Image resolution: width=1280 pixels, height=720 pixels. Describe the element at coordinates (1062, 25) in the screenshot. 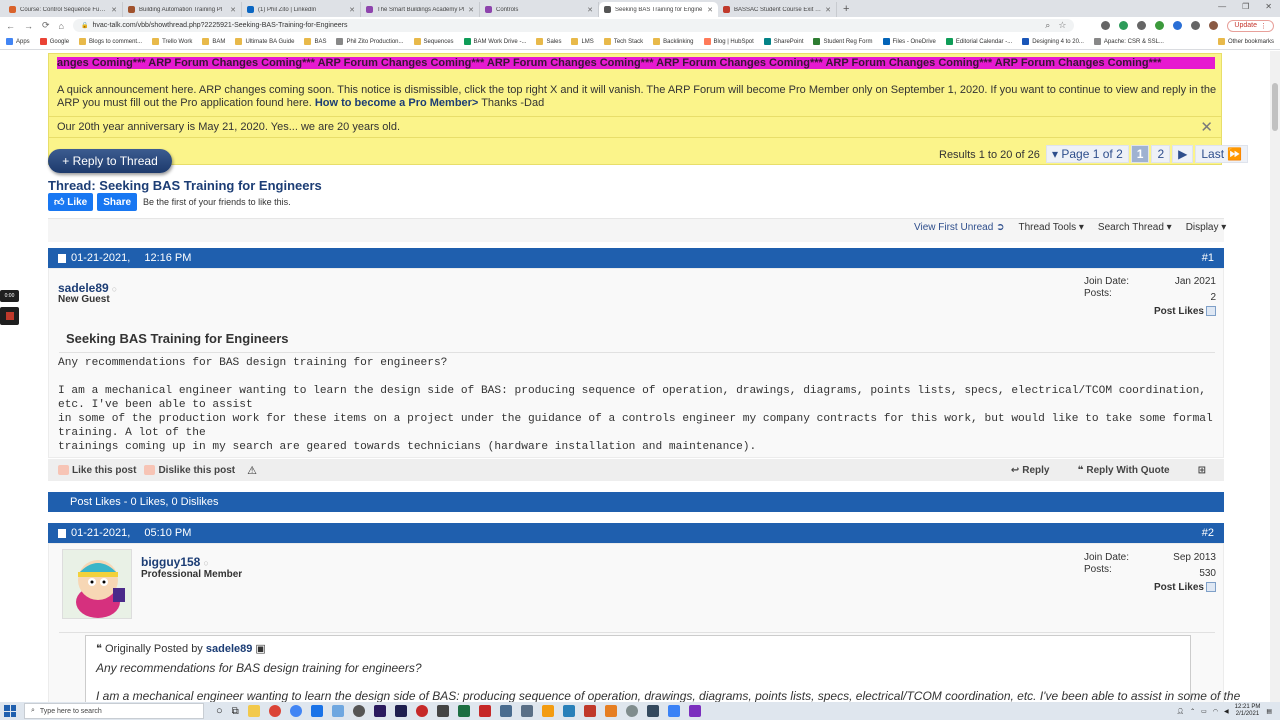

I see `bookmark-star-icon: ☆` at that location.